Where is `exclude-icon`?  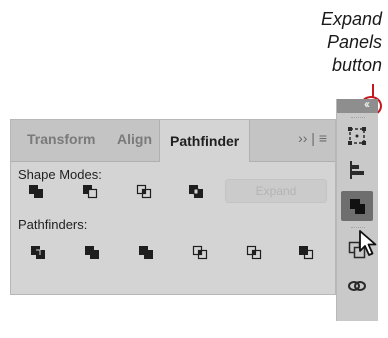 exclude-icon is located at coordinates (196, 191).